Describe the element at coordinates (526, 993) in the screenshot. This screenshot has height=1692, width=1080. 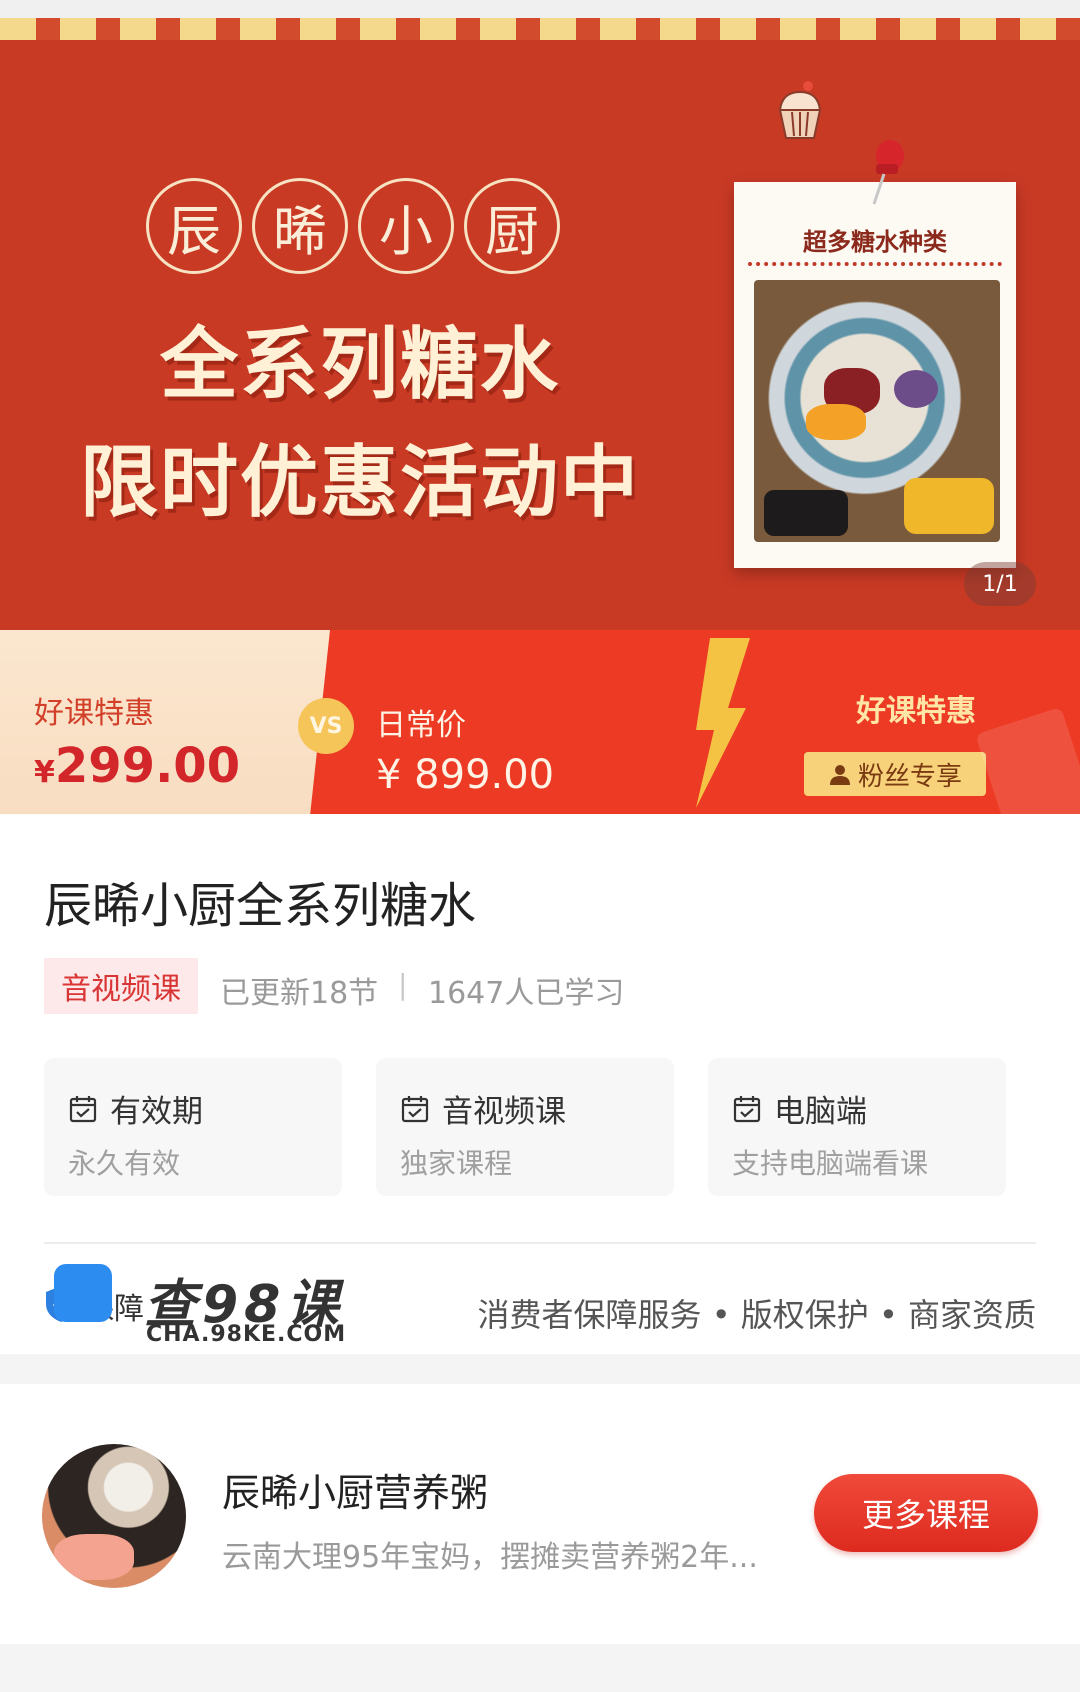
I see `learner-count: 1647人已学习` at that location.